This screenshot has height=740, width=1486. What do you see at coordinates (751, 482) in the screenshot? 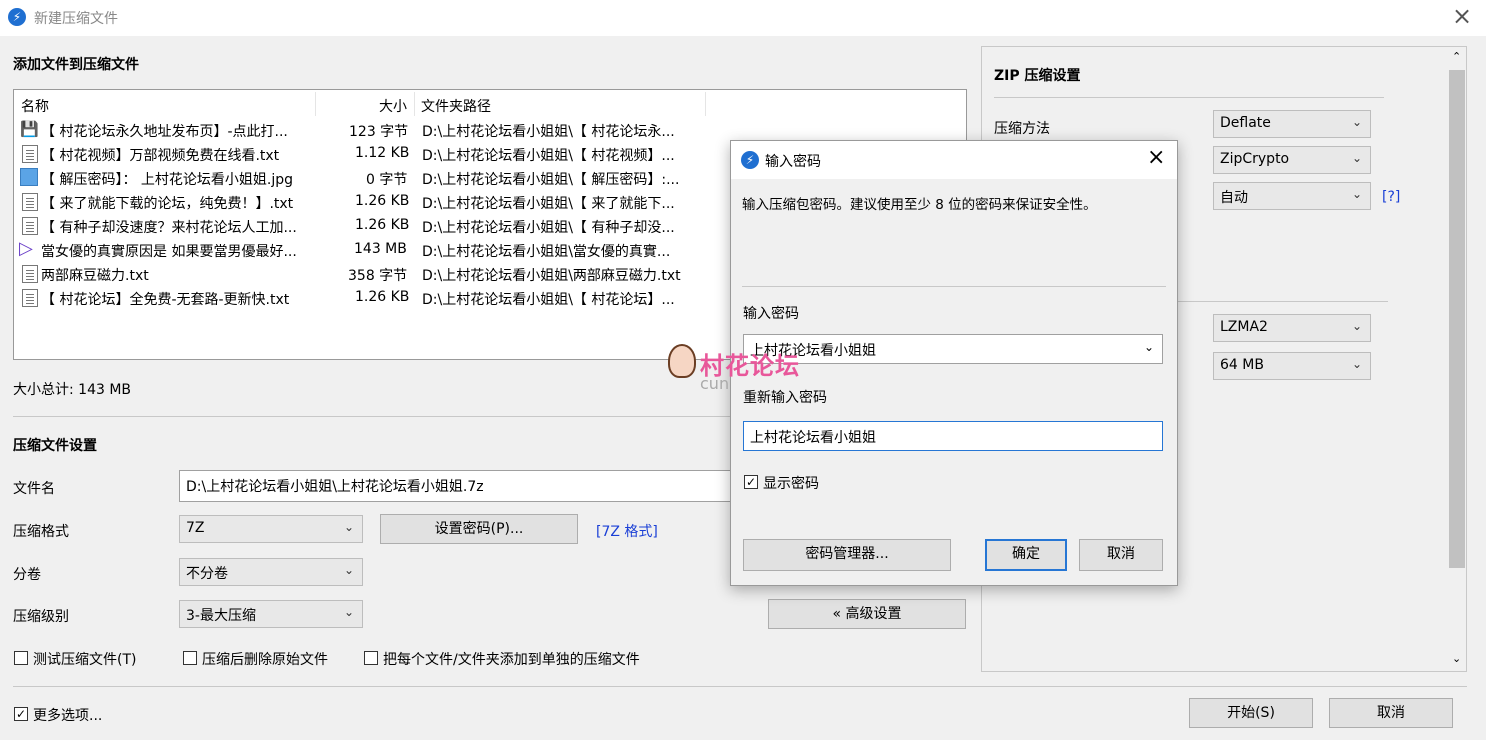
I see `show-password-checkbox: ✓` at bounding box center [751, 482].